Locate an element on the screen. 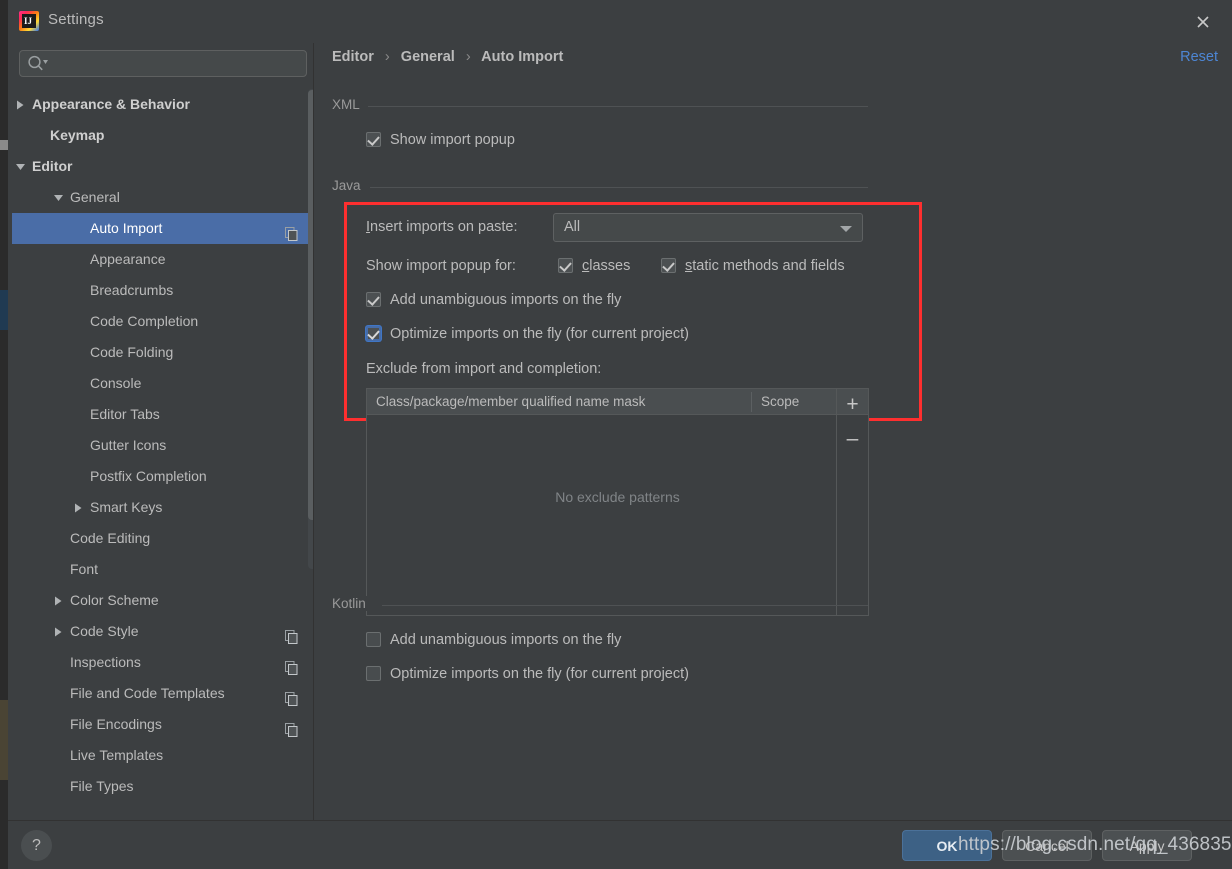 The height and width of the screenshot is (869, 1232). ok-button: OK is located at coordinates (947, 845).